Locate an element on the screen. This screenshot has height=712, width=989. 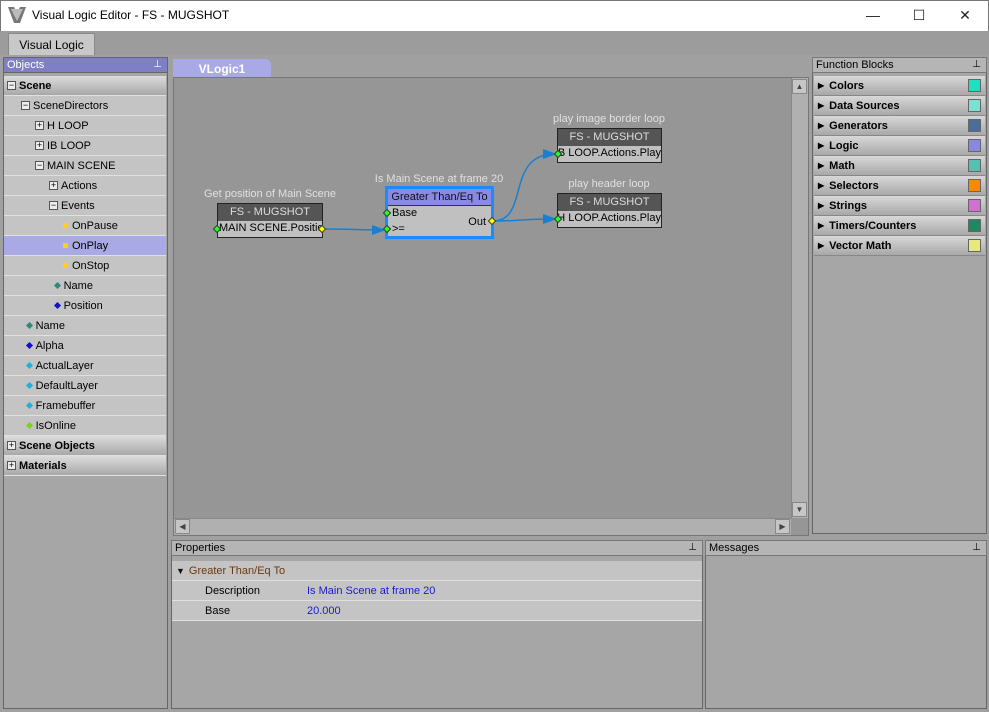
function-blocks-header: Function Blocks ⊥ is located at coordinates (899, 65).